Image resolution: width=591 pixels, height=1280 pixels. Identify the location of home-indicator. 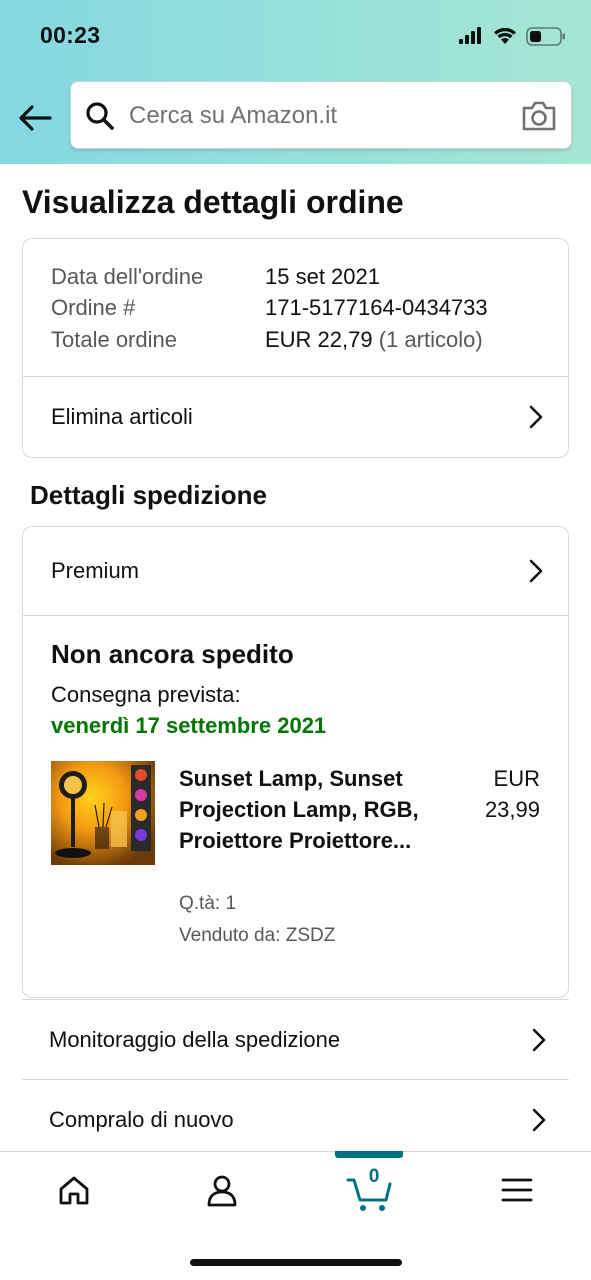
(296, 1262).